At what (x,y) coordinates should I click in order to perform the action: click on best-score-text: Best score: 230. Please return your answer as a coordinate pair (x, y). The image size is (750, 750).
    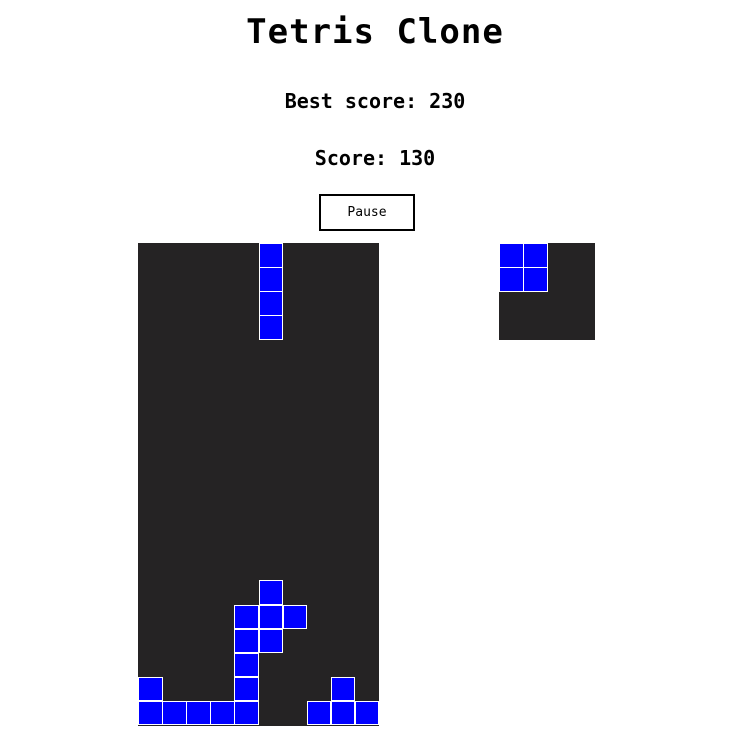
    Looking at the image, I should click on (375, 101).